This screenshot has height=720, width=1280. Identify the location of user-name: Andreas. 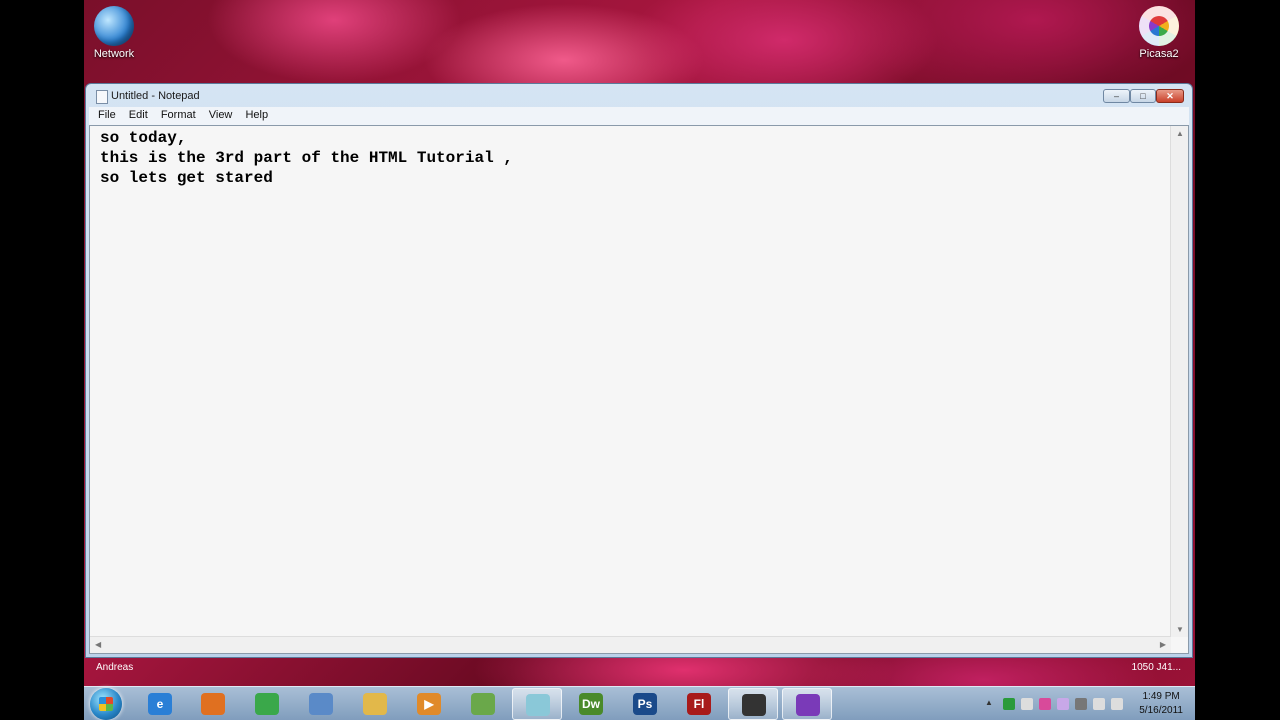
(115, 667).